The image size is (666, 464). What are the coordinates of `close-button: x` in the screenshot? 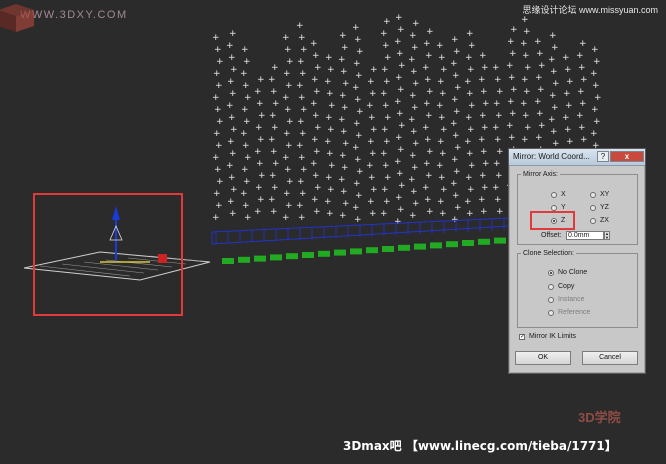 It's located at (627, 156).